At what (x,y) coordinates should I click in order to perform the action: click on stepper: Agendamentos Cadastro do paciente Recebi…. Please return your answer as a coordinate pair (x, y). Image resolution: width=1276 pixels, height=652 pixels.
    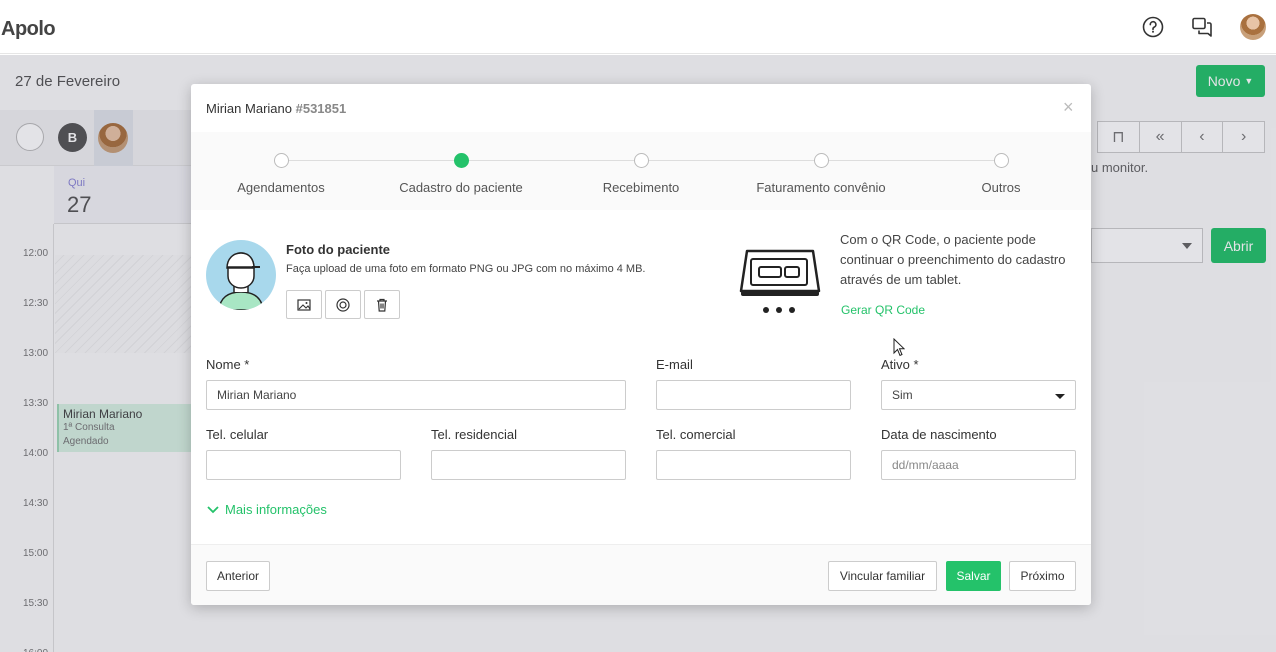
    Looking at the image, I should click on (641, 171).